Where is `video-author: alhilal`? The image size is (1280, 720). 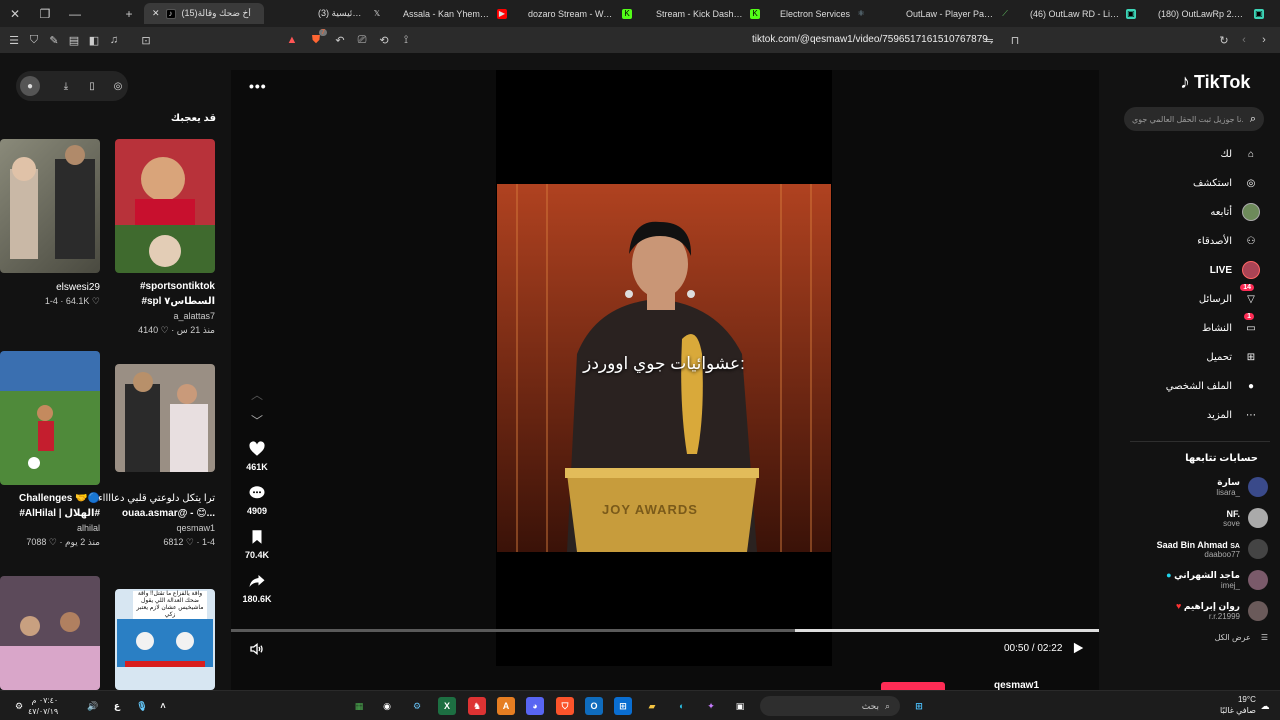
video-author: alhilal is located at coordinates (88, 528).